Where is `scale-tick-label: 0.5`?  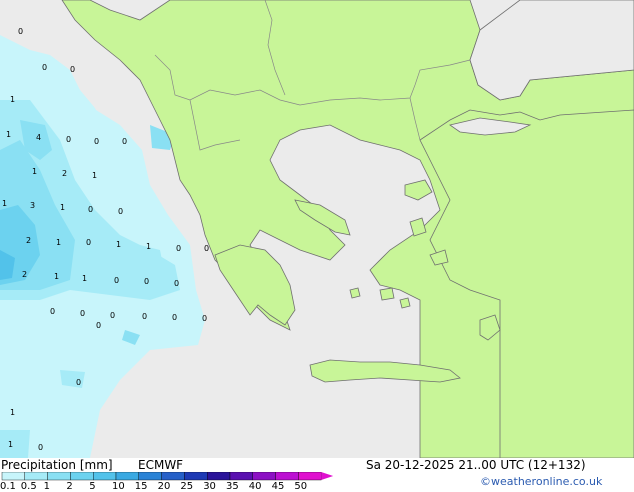
scale-tick-label: 0.5 is located at coordinates (28, 486).